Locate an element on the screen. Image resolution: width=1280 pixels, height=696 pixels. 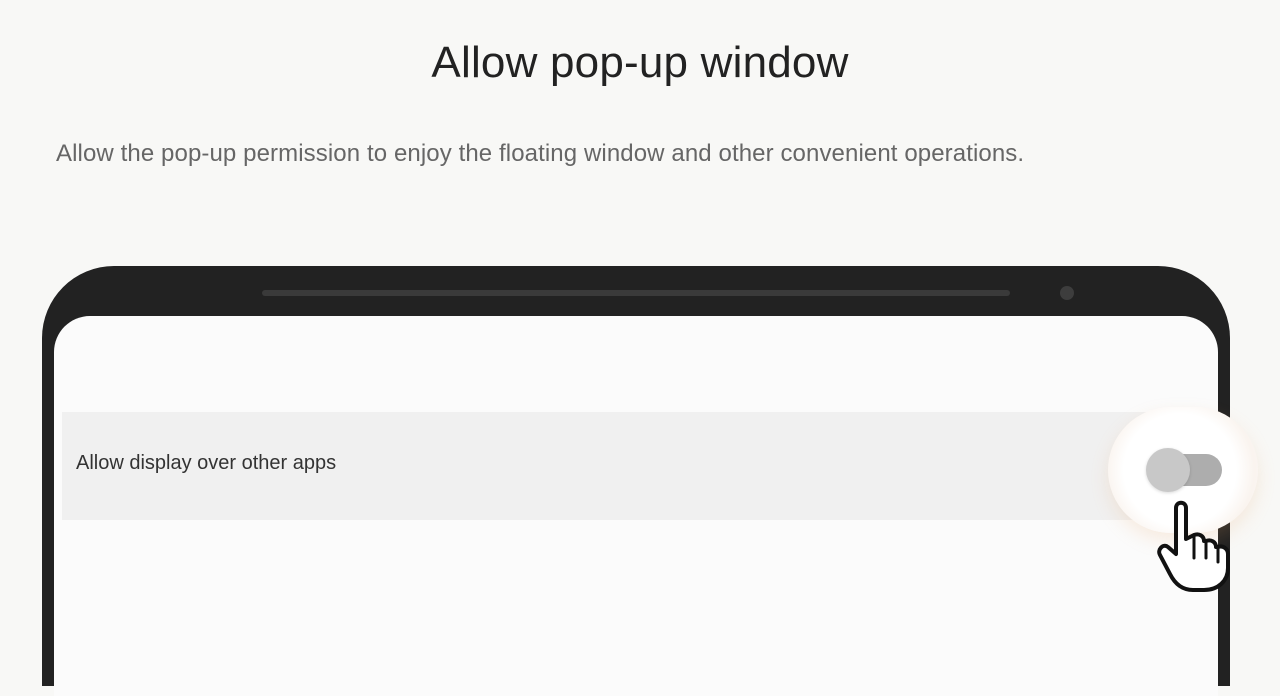
phone-speaker-bar is located at coordinates (636, 293).